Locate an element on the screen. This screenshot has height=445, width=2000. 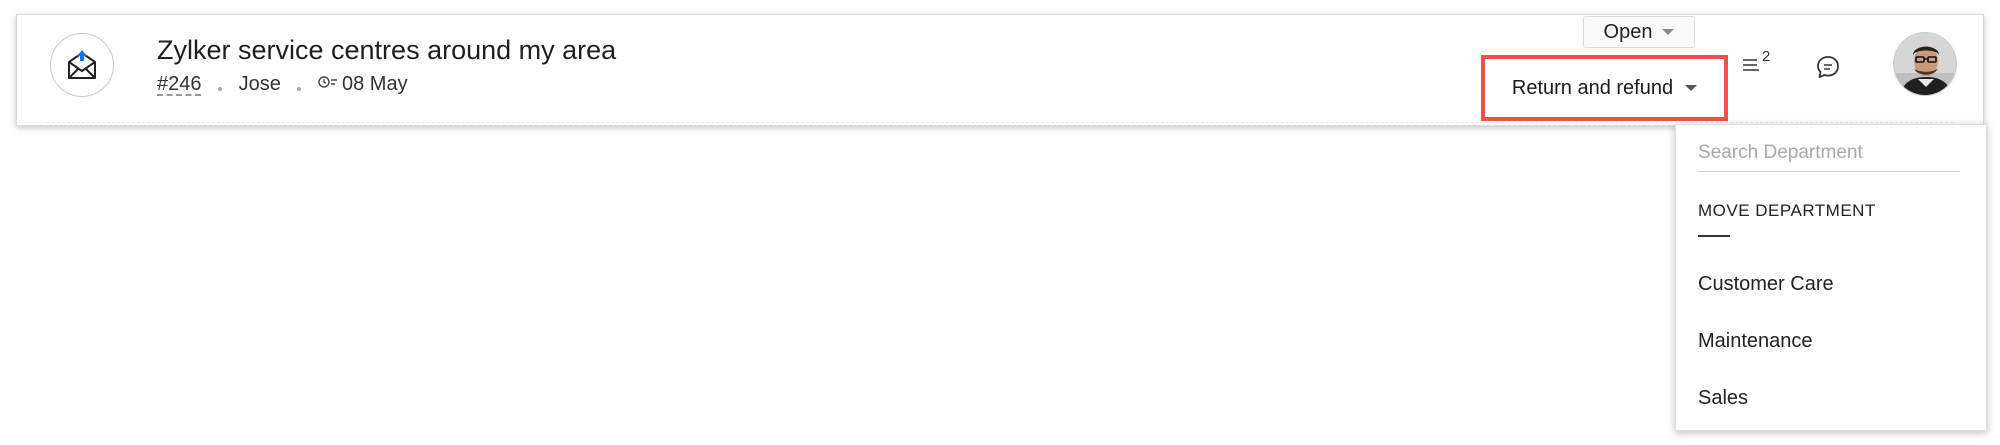
status-label: Open is located at coordinates (1628, 31).